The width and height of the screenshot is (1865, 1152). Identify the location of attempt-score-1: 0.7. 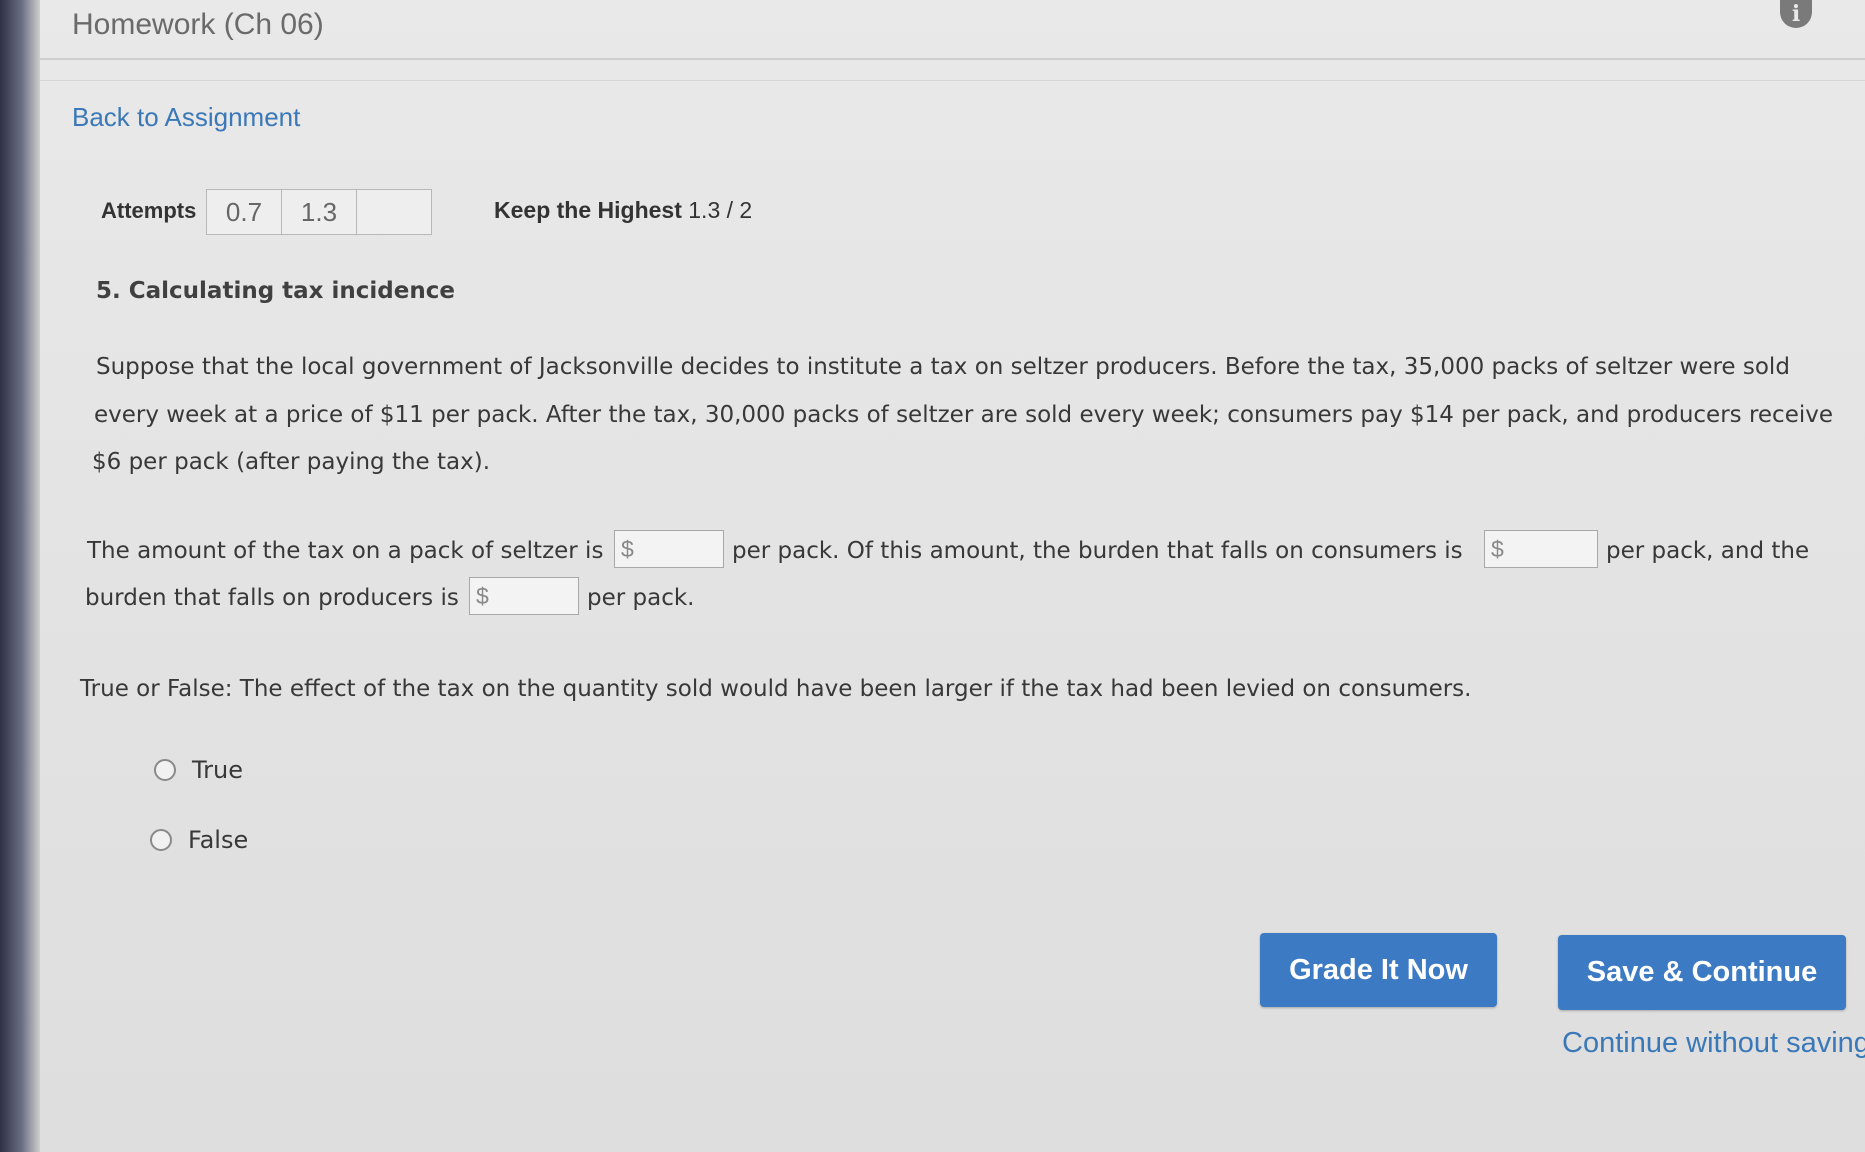
(244, 212).